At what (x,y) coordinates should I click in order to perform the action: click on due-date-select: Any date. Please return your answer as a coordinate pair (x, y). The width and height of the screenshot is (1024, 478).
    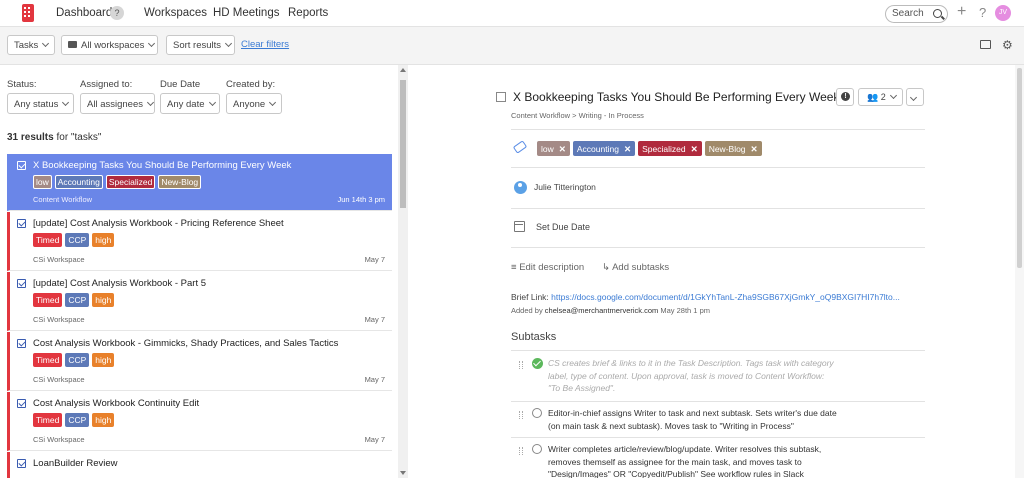
    Looking at the image, I should click on (190, 103).